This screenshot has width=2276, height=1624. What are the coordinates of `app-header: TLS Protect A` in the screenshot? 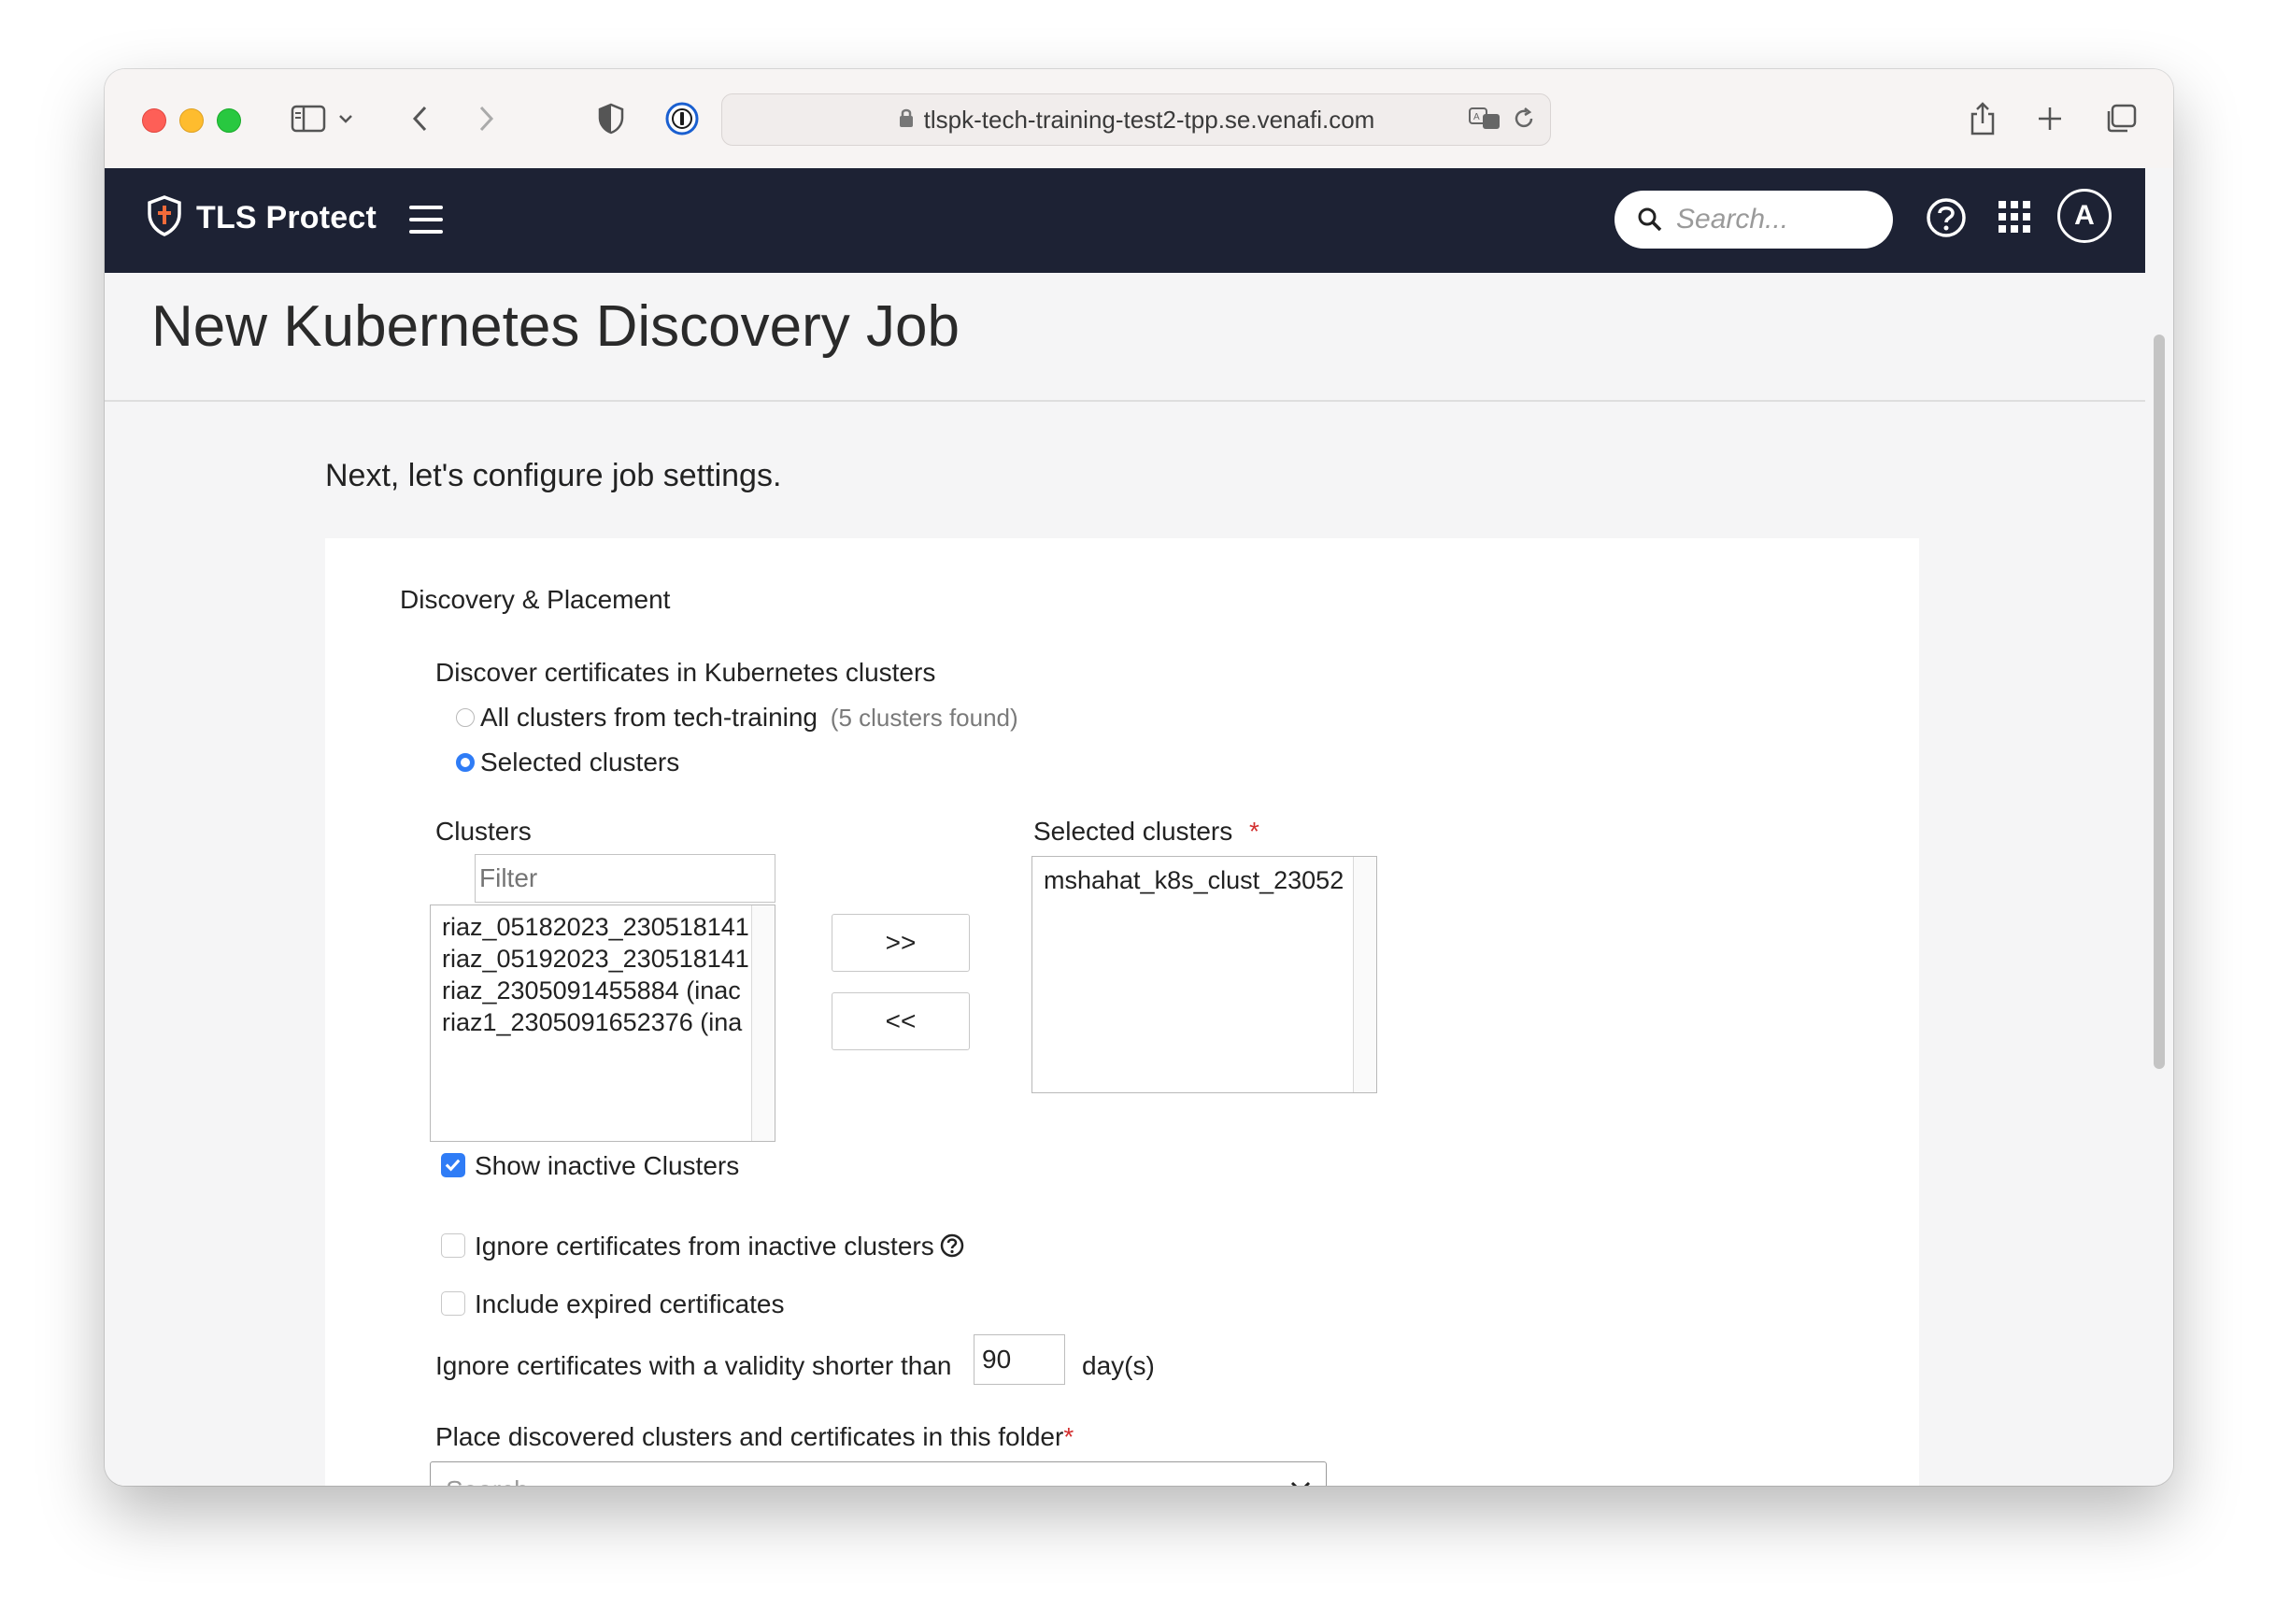 It's located at (1125, 220).